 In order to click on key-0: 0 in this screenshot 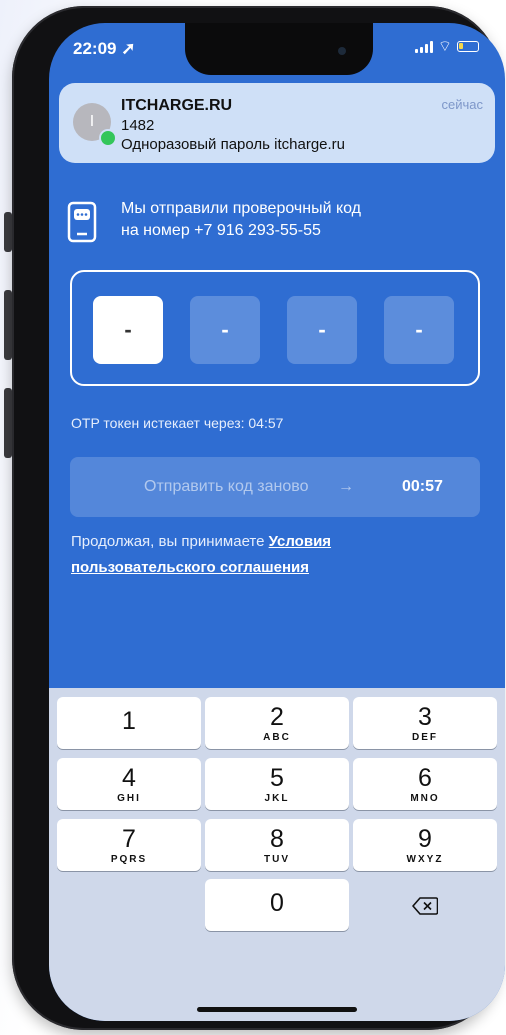, I will do `click(277, 905)`.